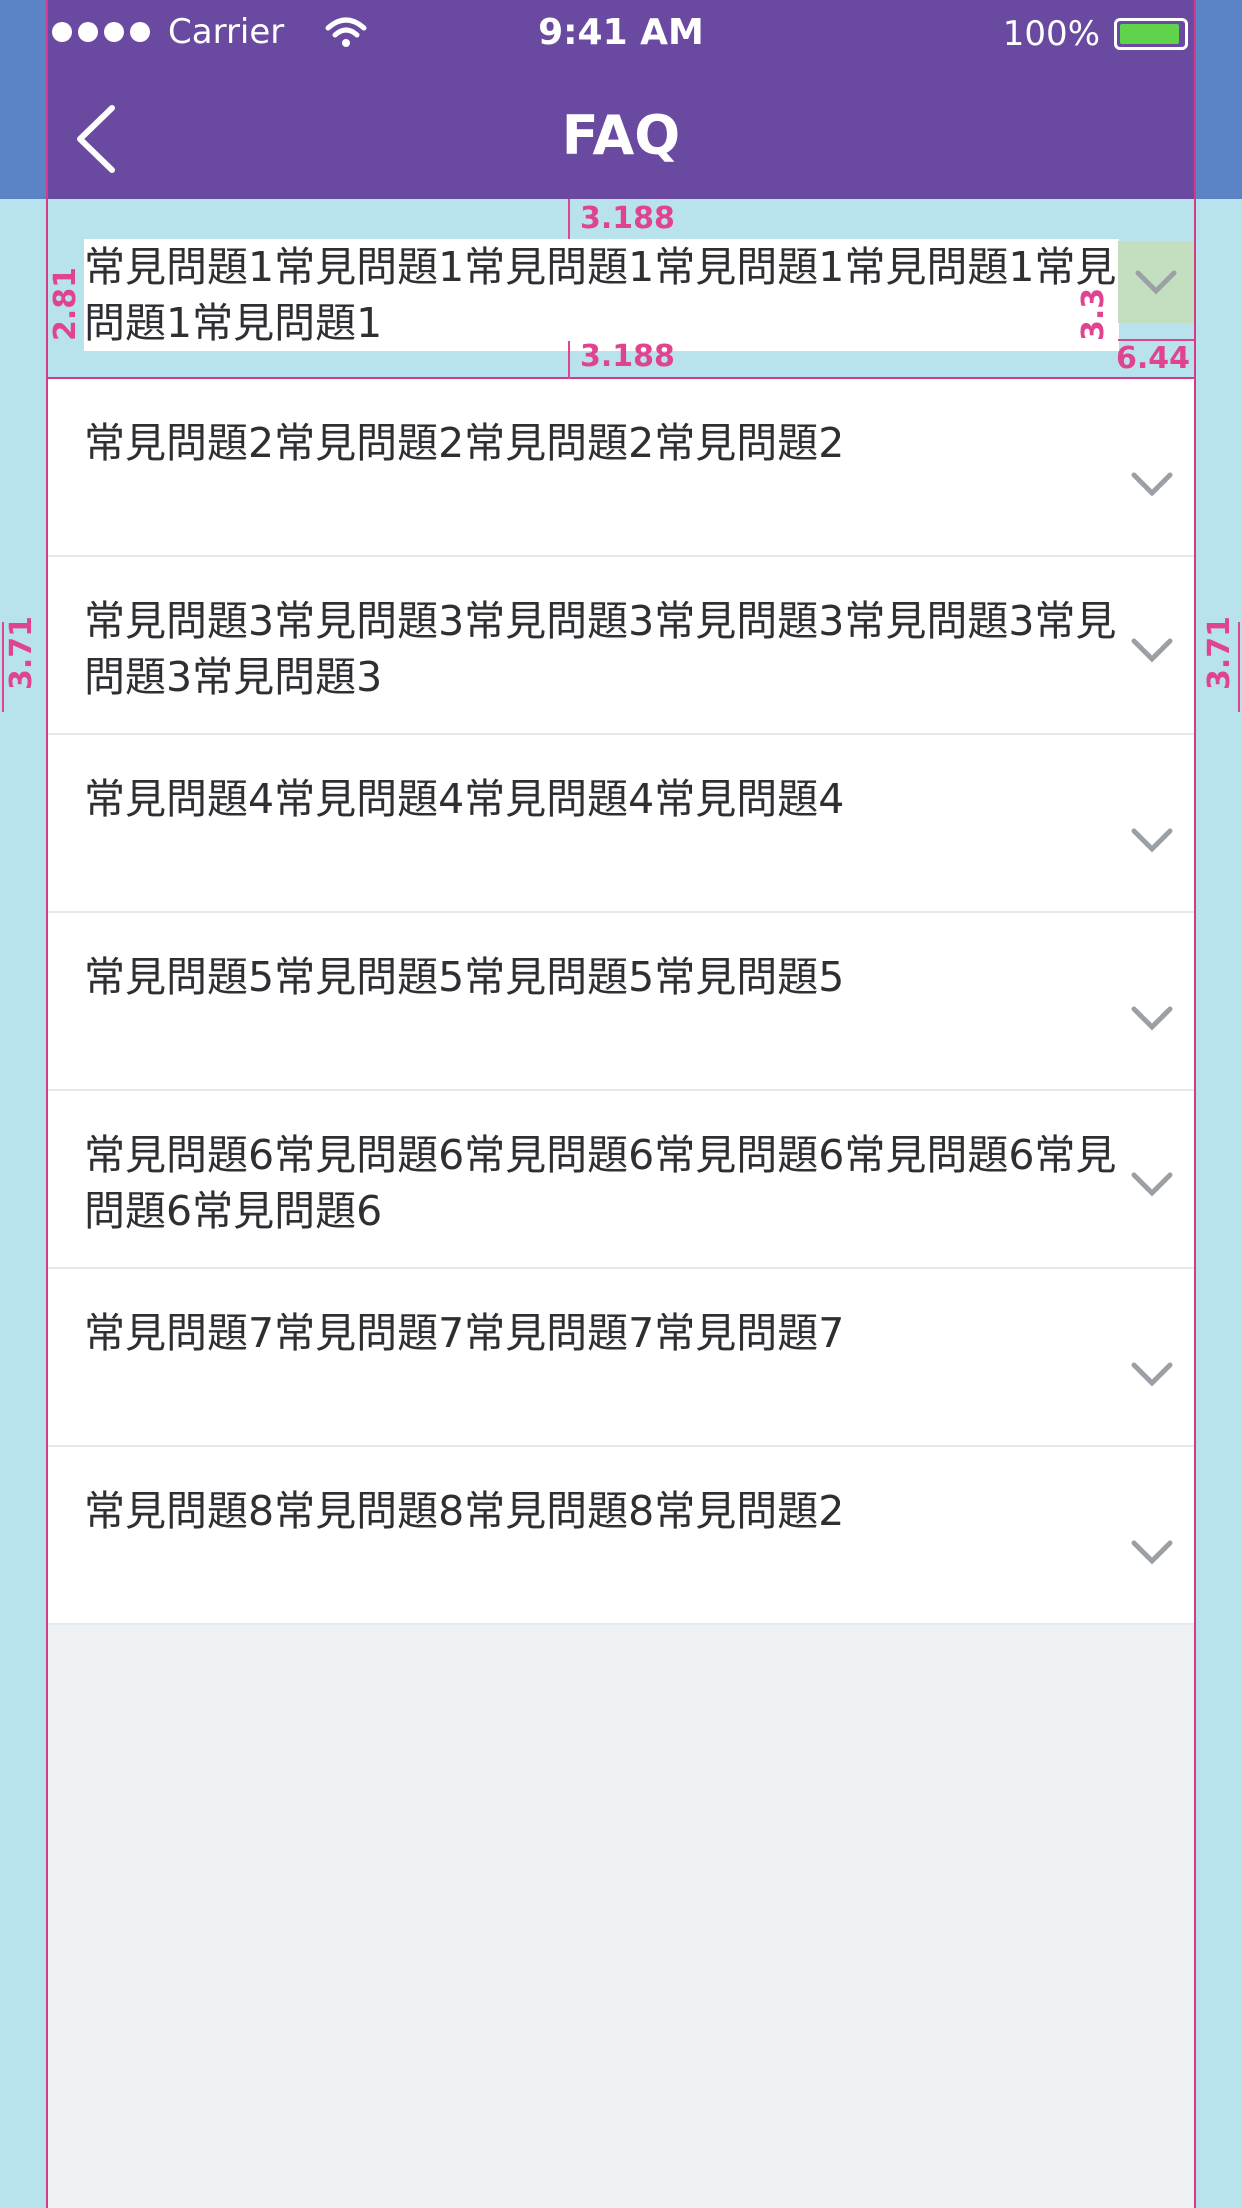 This screenshot has width=1242, height=2208. What do you see at coordinates (621, 468) in the screenshot?
I see `faq-item-2: 常見問題2常見問題2常見問題2常見問題2` at bounding box center [621, 468].